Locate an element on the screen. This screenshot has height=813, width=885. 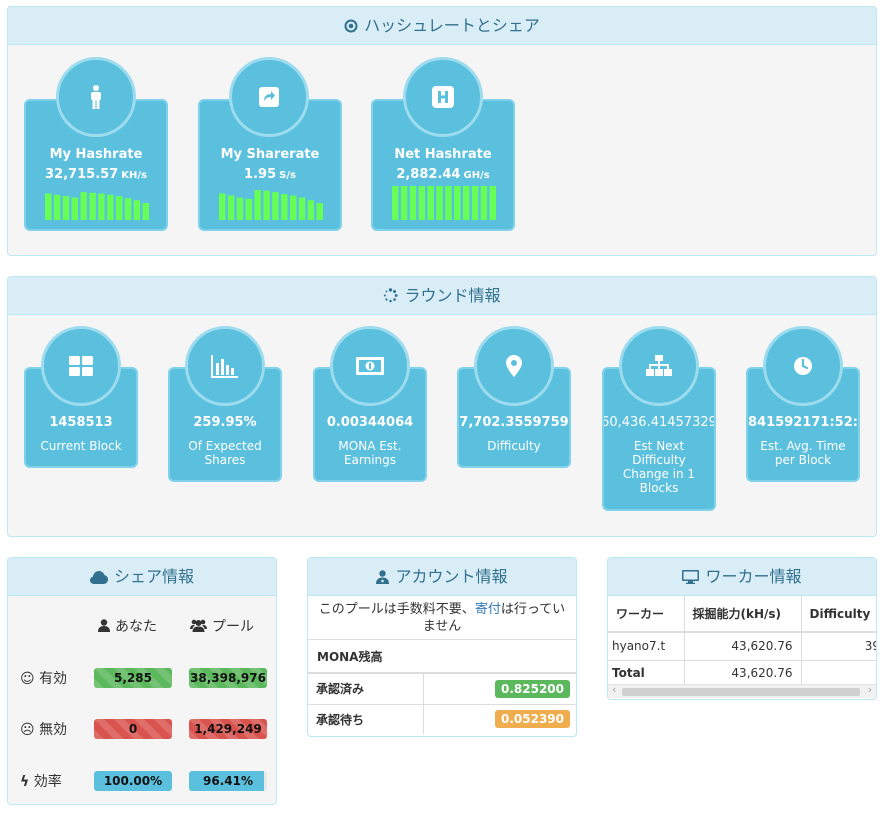
clock-icon is located at coordinates (803, 366).